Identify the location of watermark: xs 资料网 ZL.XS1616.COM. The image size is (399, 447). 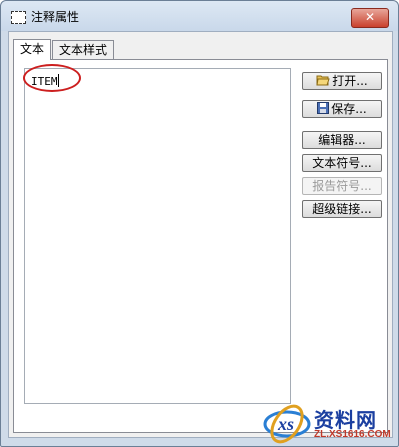
(329, 423).